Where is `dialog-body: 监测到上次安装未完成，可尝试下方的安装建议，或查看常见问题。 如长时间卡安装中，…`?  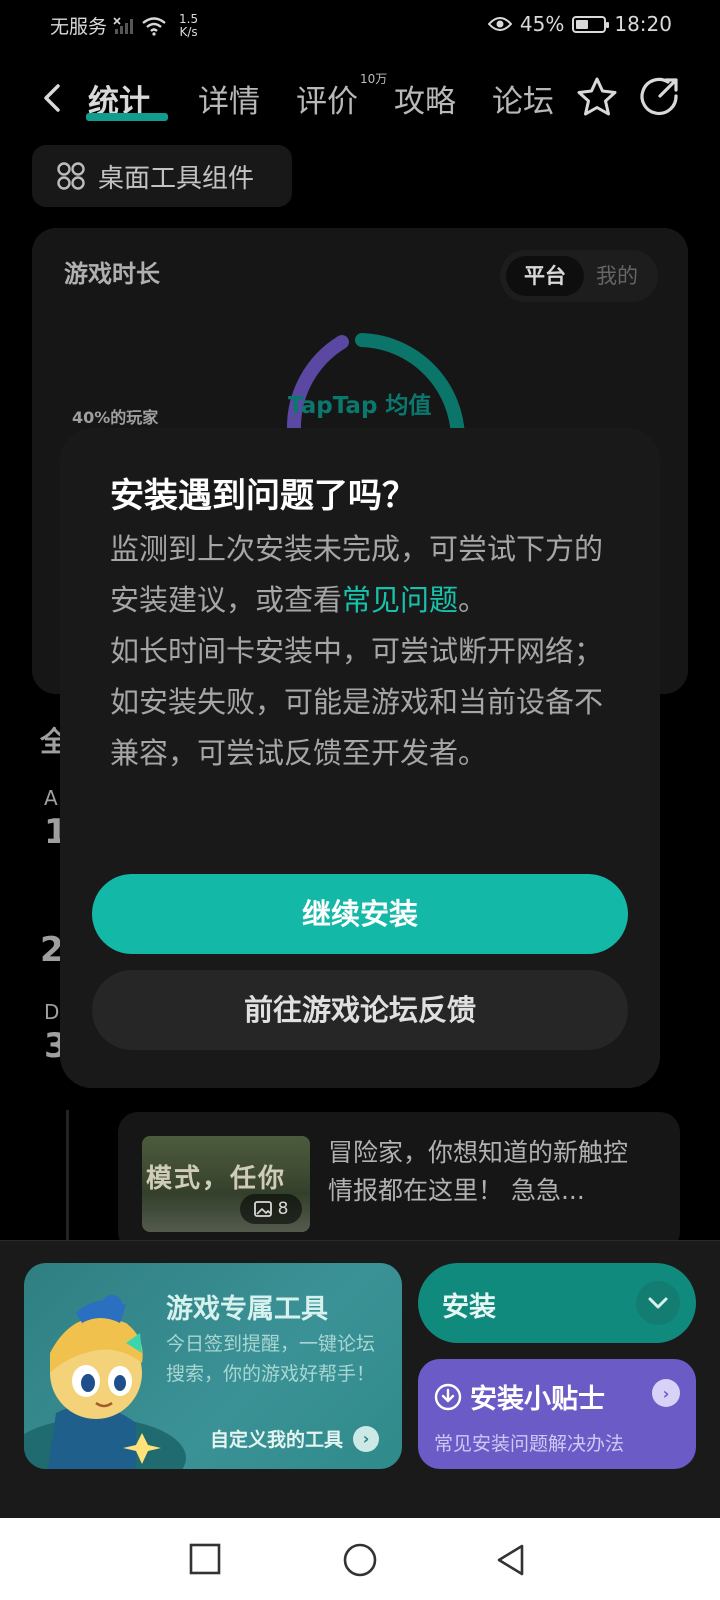
dialog-body: 监测到上次安装未完成，可尝试下方的安装建议，或查看常见问题。 如长时间卡安装中，… is located at coordinates (370, 651).